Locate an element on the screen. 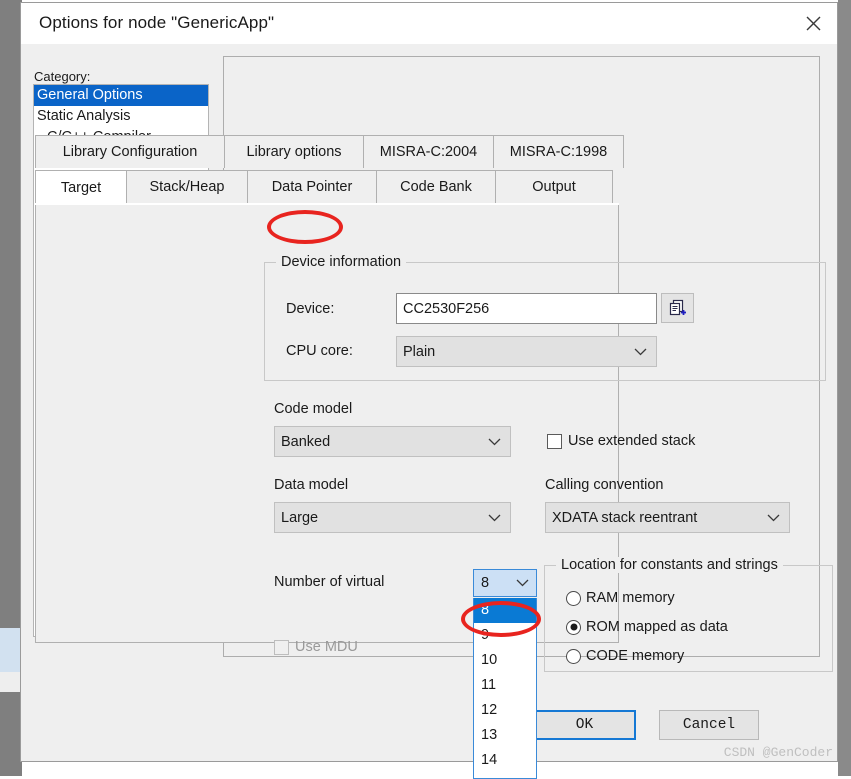 This screenshot has height=779, width=851. code-model-value: Banked is located at coordinates (306, 441).